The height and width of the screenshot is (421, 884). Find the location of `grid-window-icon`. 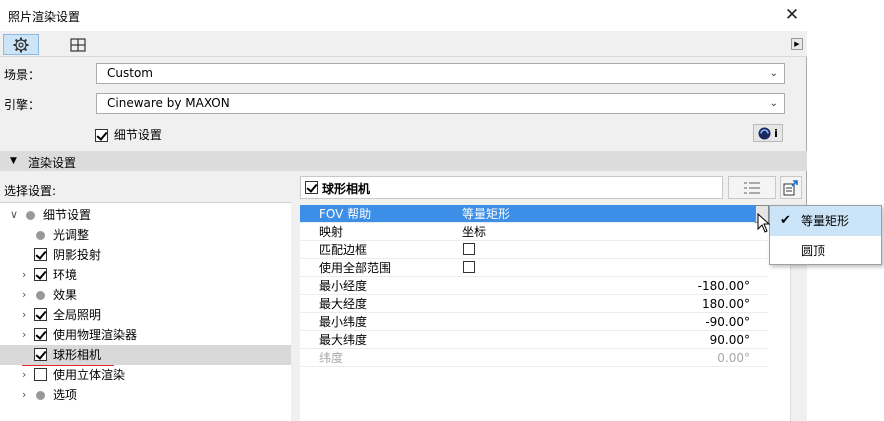

grid-window-icon is located at coordinates (78, 44).